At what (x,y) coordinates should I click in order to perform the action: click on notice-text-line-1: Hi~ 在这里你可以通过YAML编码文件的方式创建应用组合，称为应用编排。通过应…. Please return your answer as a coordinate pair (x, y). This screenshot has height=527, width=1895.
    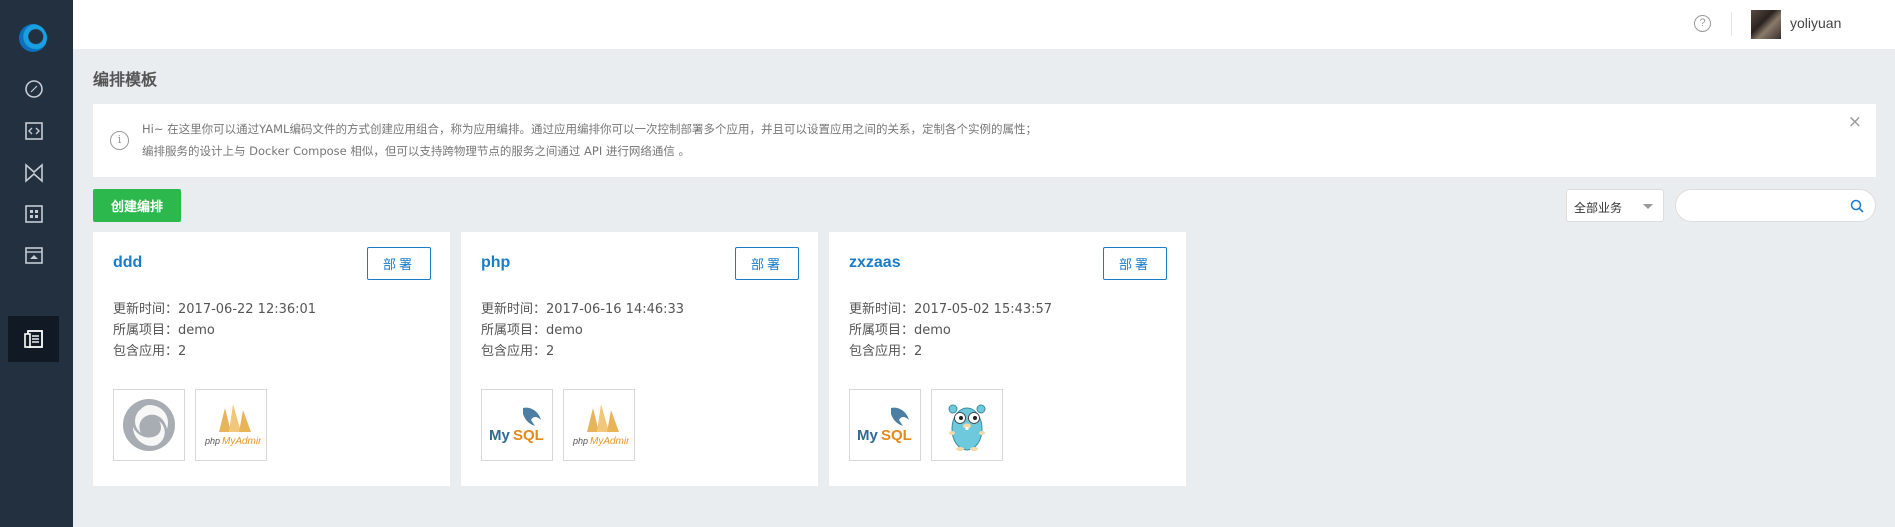
    Looking at the image, I should click on (589, 129).